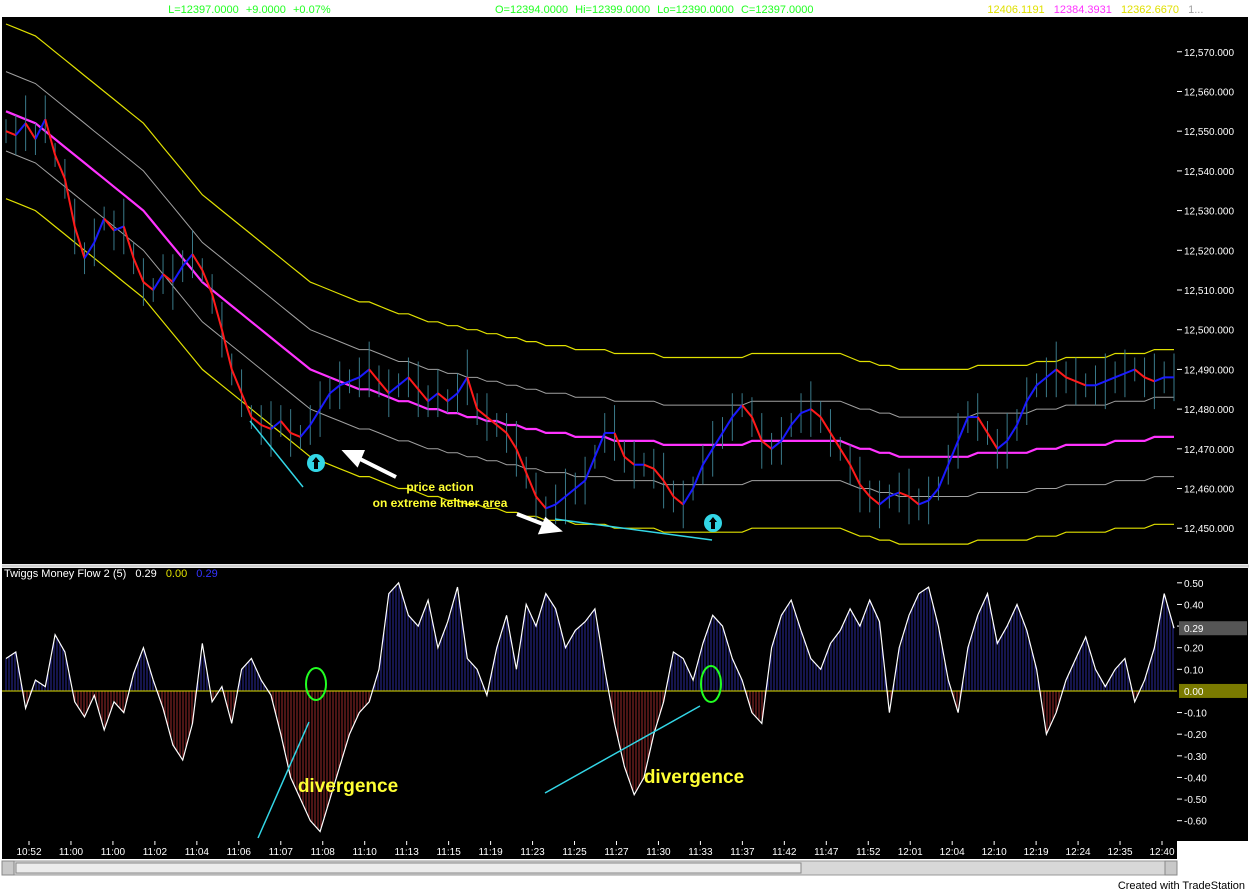 This screenshot has width=1249, height=892. What do you see at coordinates (176, 574) in the screenshot?
I see `flow-value-2: 0.00` at bounding box center [176, 574].